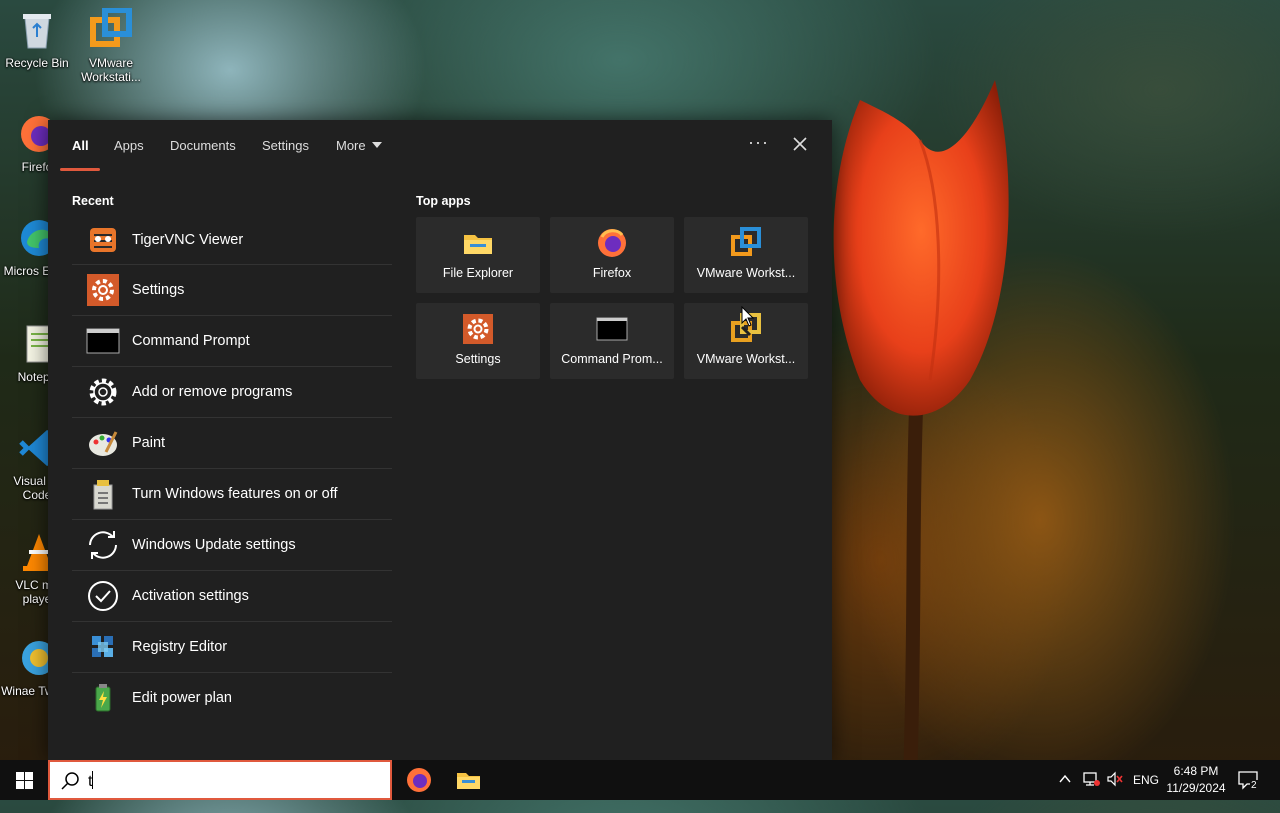  Describe the element at coordinates (103, 240) in the screenshot. I see `tigervnc-icon` at that location.